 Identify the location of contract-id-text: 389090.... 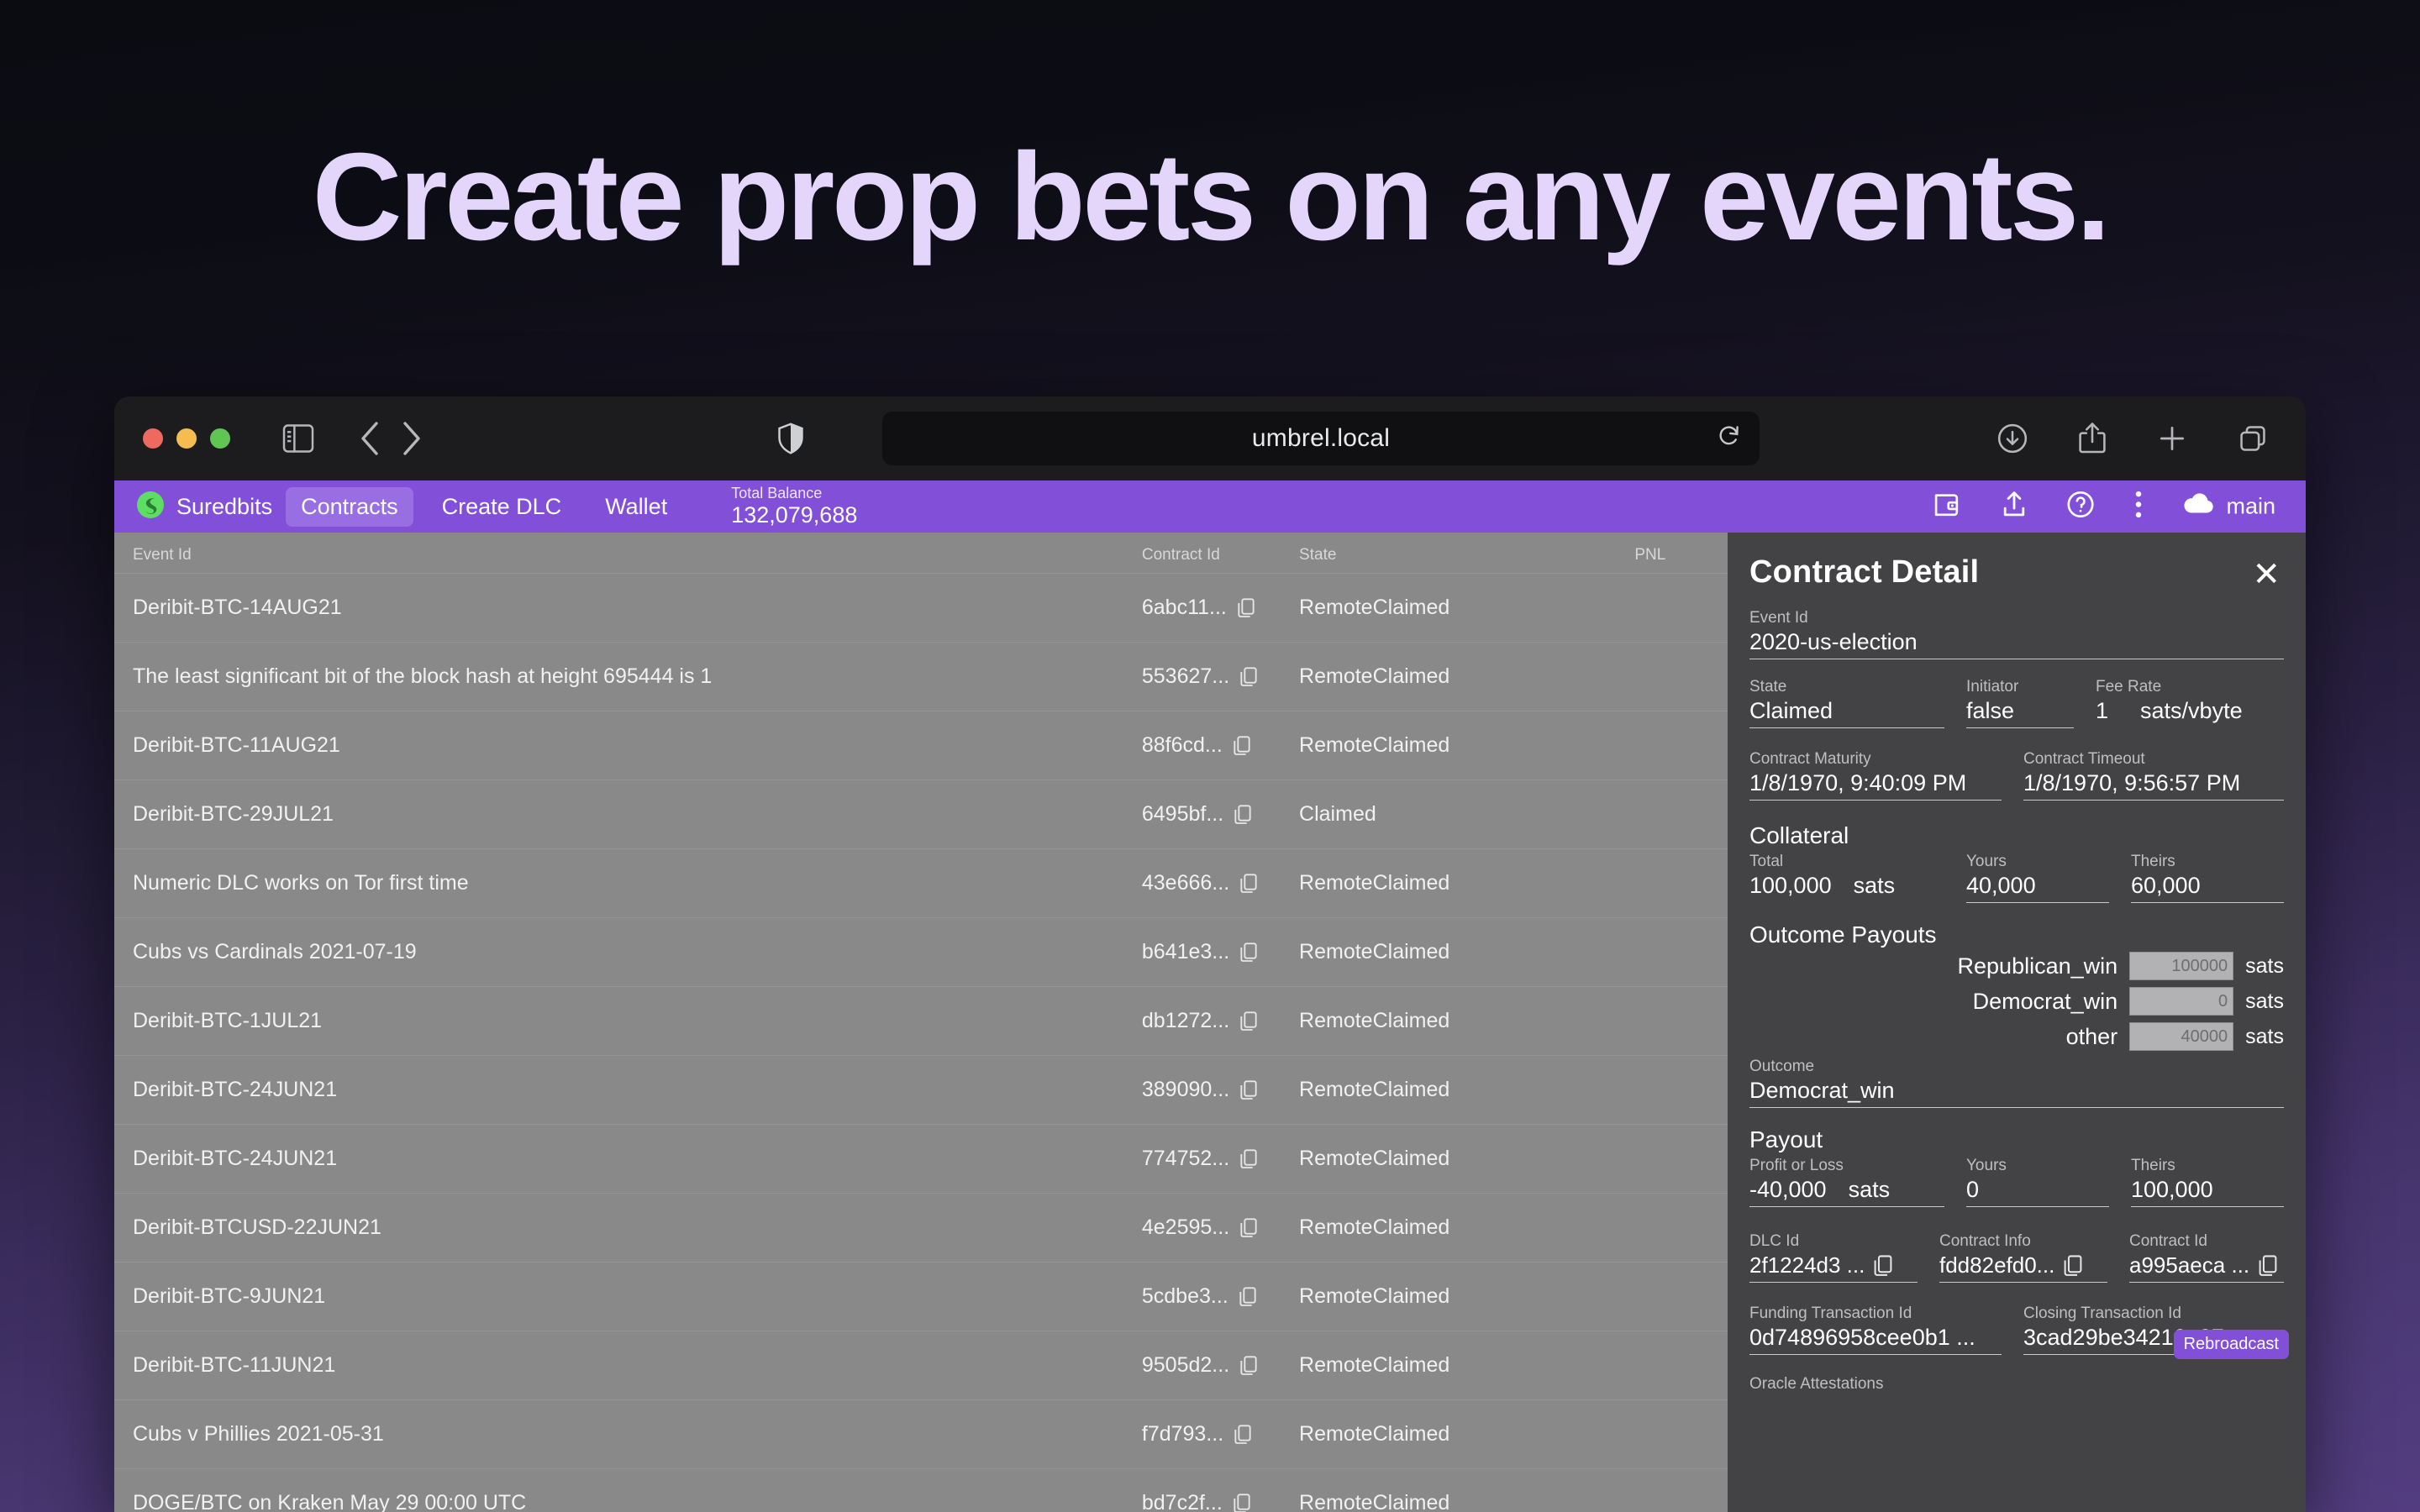
(1185, 1089).